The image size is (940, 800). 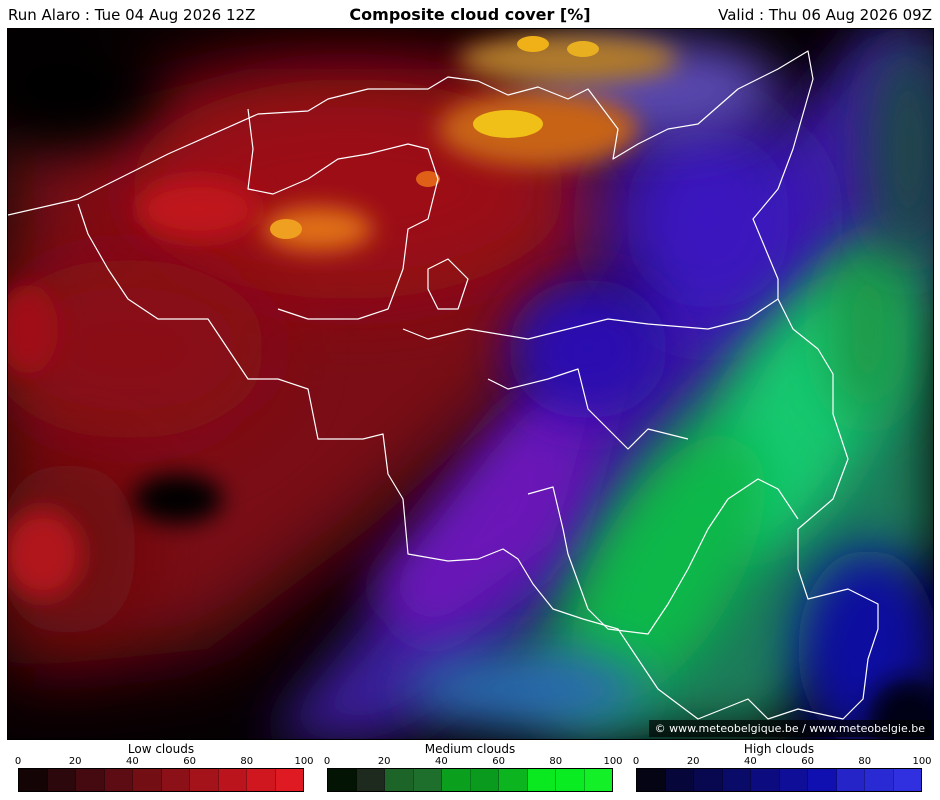 I want to click on legend-title: Low clouds, so click(x=161, y=749).